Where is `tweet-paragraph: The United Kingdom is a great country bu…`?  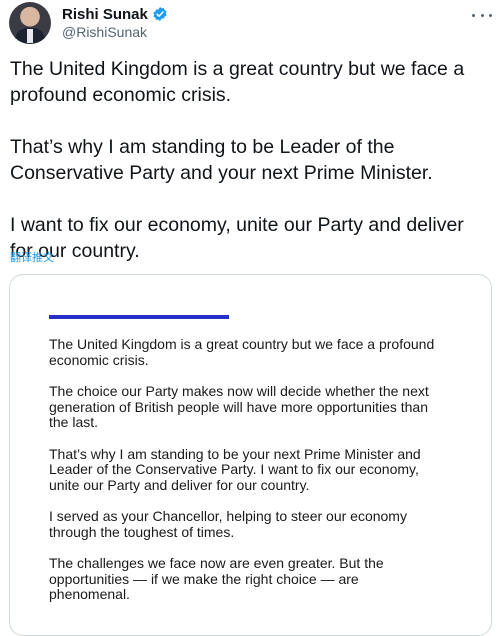 tweet-paragraph: The United Kingdom is a great country bu… is located at coordinates (237, 82).